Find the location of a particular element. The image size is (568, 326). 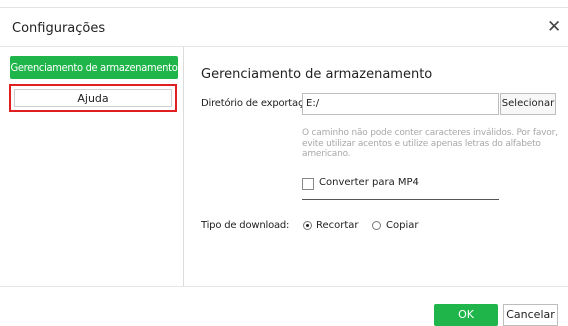

close-icon: ✕ is located at coordinates (554, 27).